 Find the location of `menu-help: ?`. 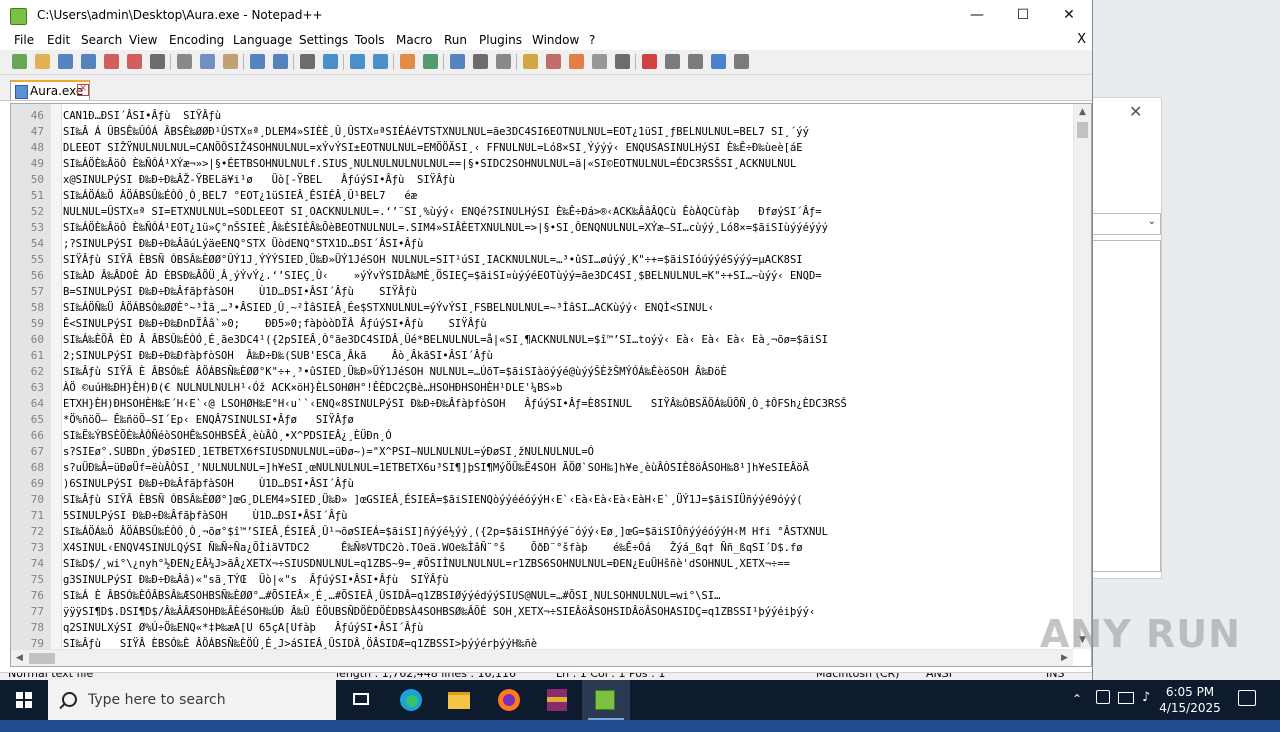

menu-help: ? is located at coordinates (592, 40).